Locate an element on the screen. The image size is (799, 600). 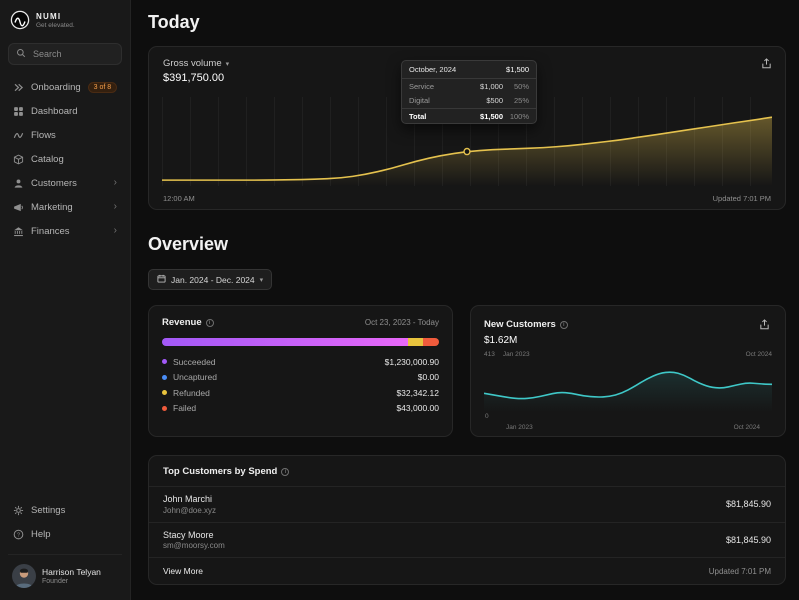
search-icon is located at coordinates (21, 54).